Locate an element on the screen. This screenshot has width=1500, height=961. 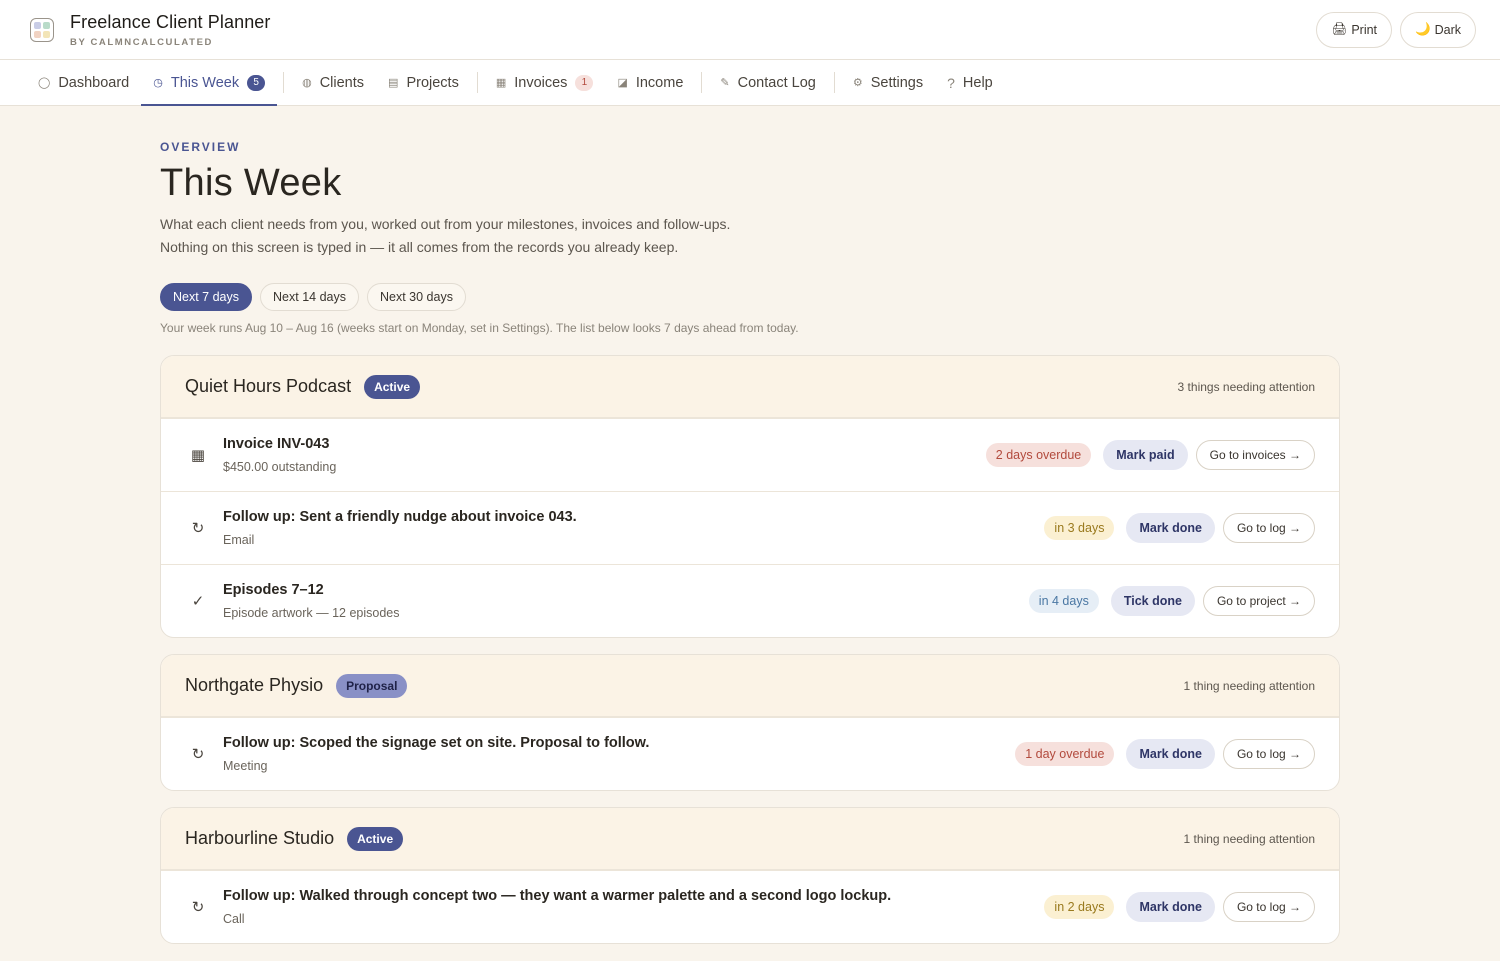
clients-icon: ◍ is located at coordinates (307, 83).